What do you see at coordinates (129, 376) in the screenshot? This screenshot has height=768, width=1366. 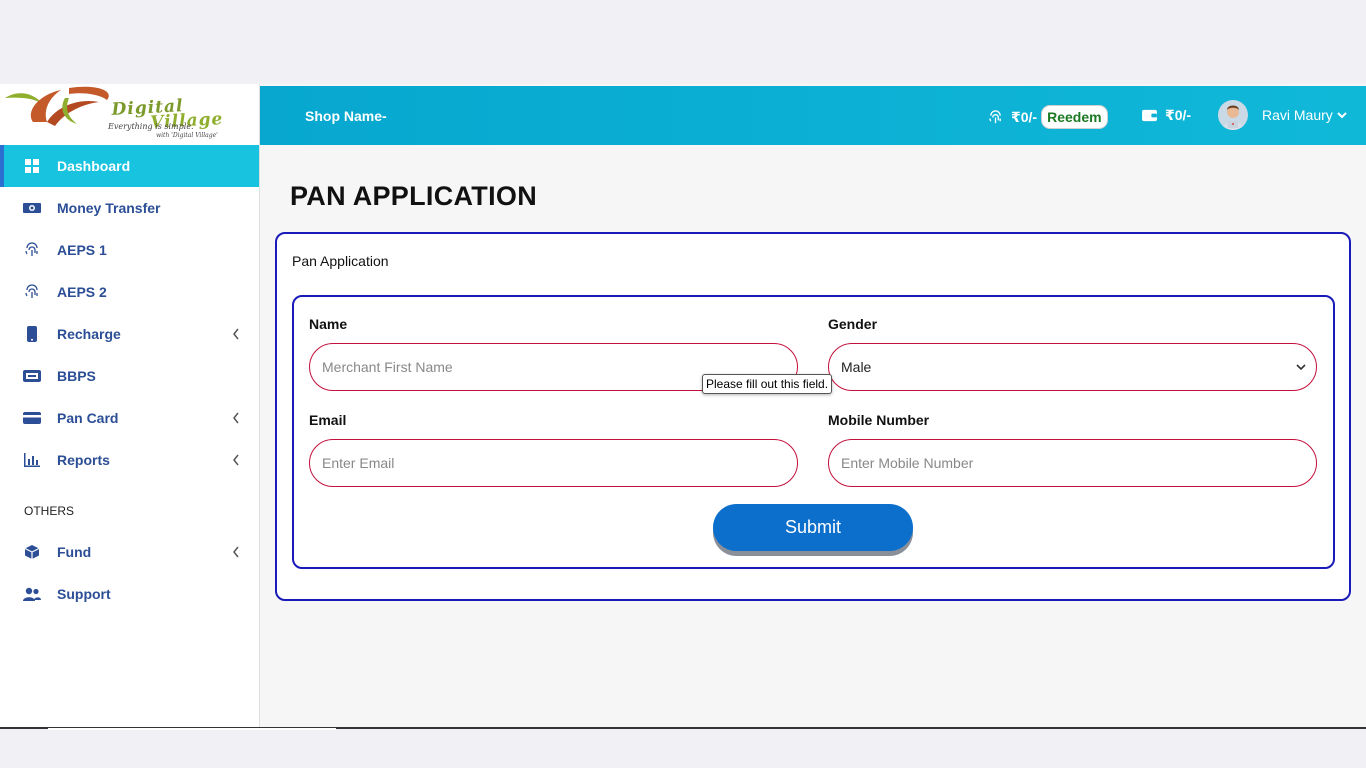 I see `sidebar-item-bbps: BBPS` at bounding box center [129, 376].